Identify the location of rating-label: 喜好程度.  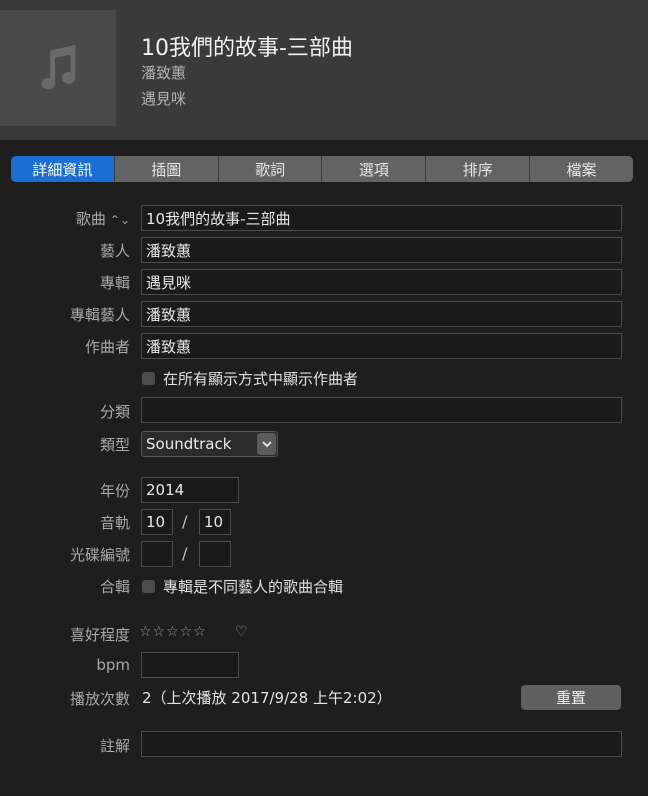
(99, 635).